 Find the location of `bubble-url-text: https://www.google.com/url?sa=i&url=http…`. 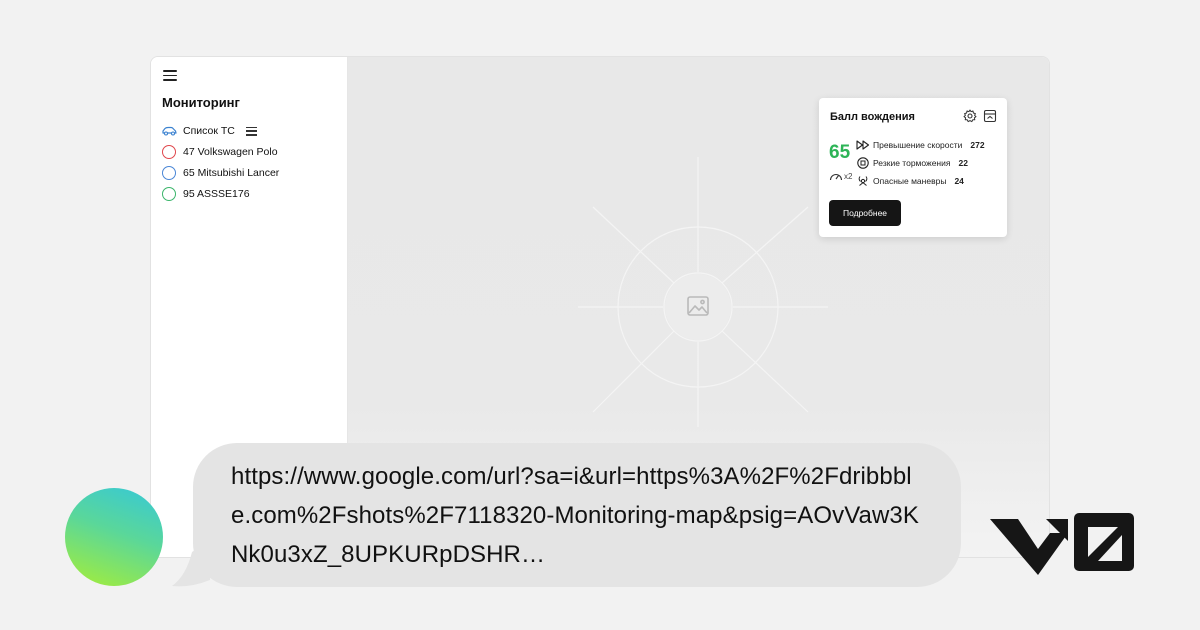

bubble-url-text: https://www.google.com/url?sa=i&url=http… is located at coordinates (575, 515).